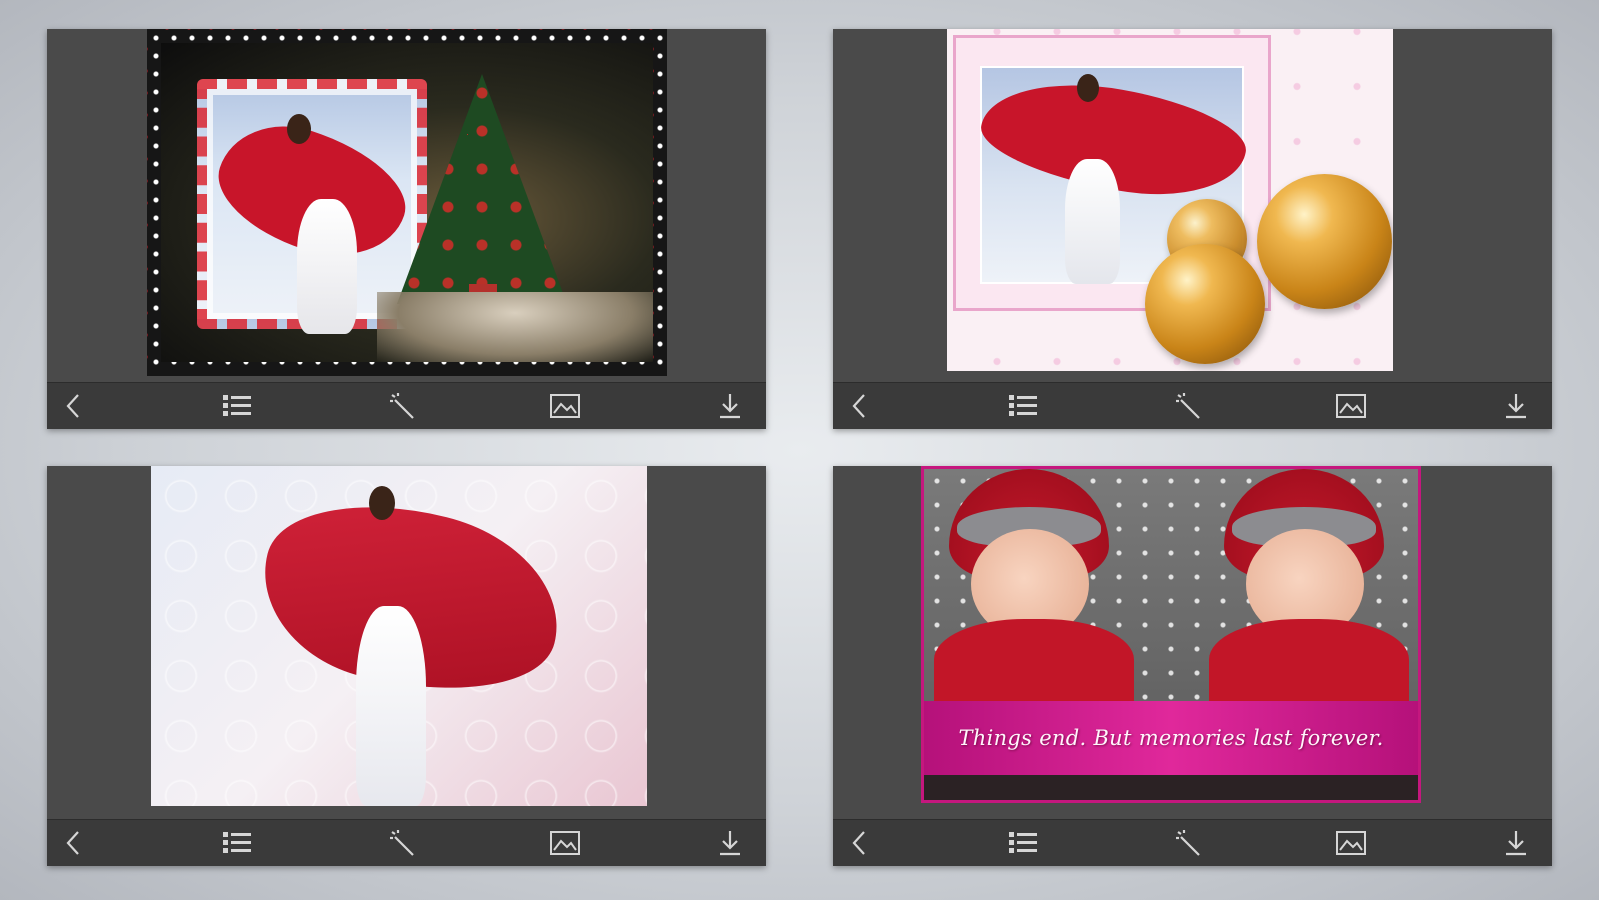 The image size is (1599, 900). I want to click on caption-banner: Things end. But memories last forever., so click(1171, 738).